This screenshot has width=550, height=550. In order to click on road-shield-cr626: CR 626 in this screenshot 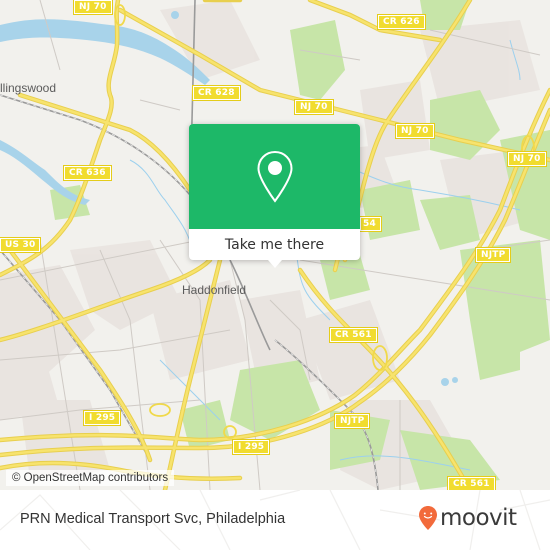, I will do `click(401, 22)`.